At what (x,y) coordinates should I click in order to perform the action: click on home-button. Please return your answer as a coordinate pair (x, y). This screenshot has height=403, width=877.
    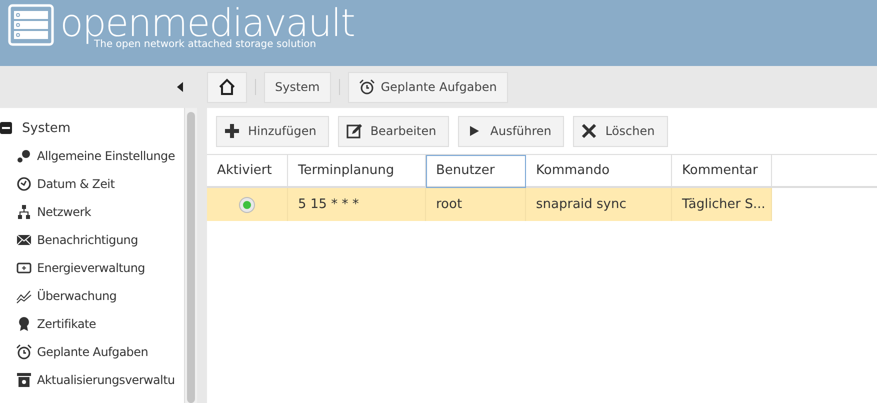
    Looking at the image, I should click on (227, 87).